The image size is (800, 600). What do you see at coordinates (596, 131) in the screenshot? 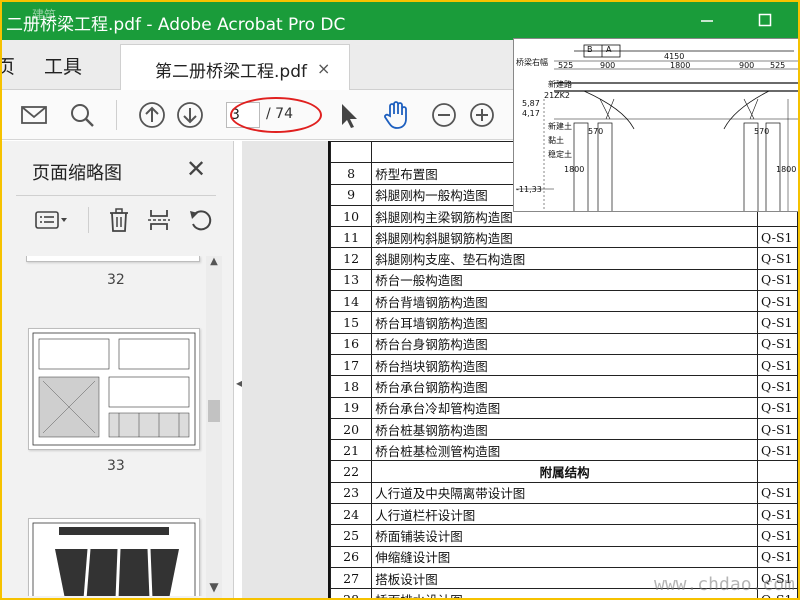
I see `drawing-label: 570` at bounding box center [596, 131].